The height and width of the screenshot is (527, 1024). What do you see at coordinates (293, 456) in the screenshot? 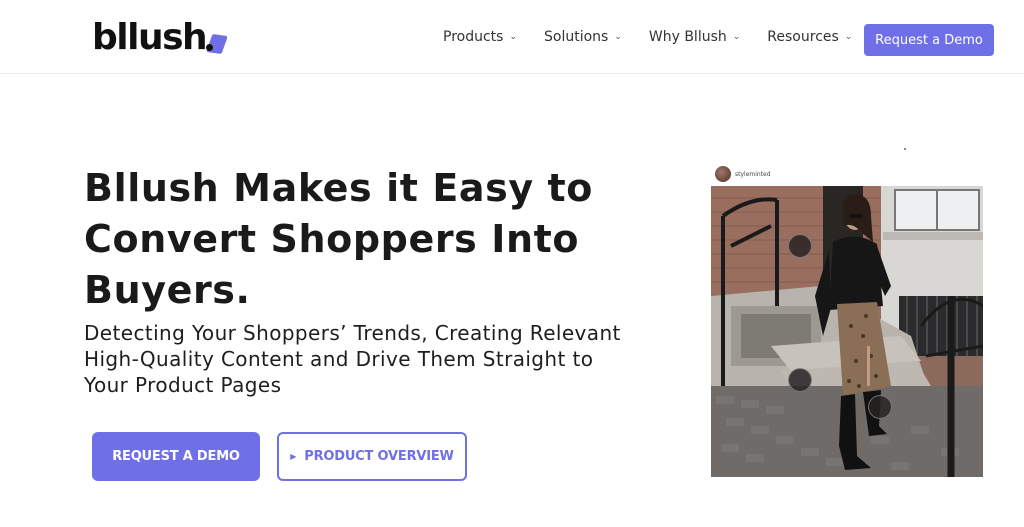
I see `play-icon: ▶` at bounding box center [293, 456].